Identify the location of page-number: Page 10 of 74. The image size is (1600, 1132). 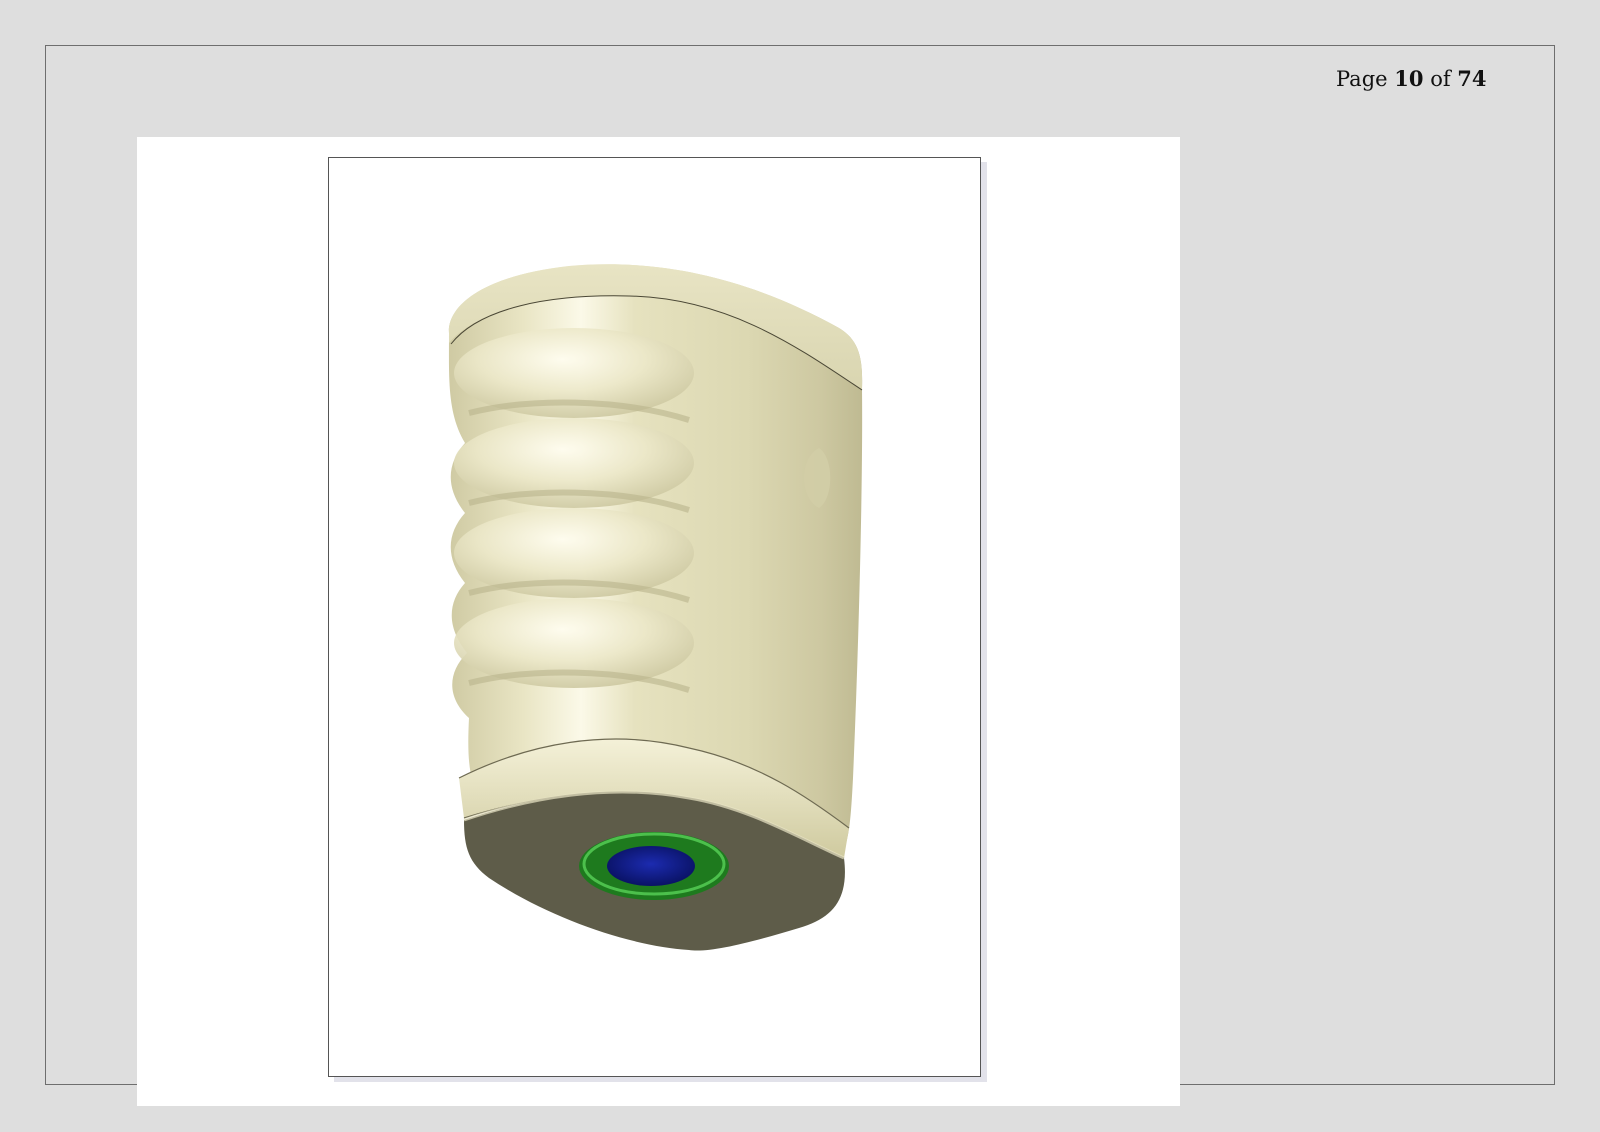
(1411, 78).